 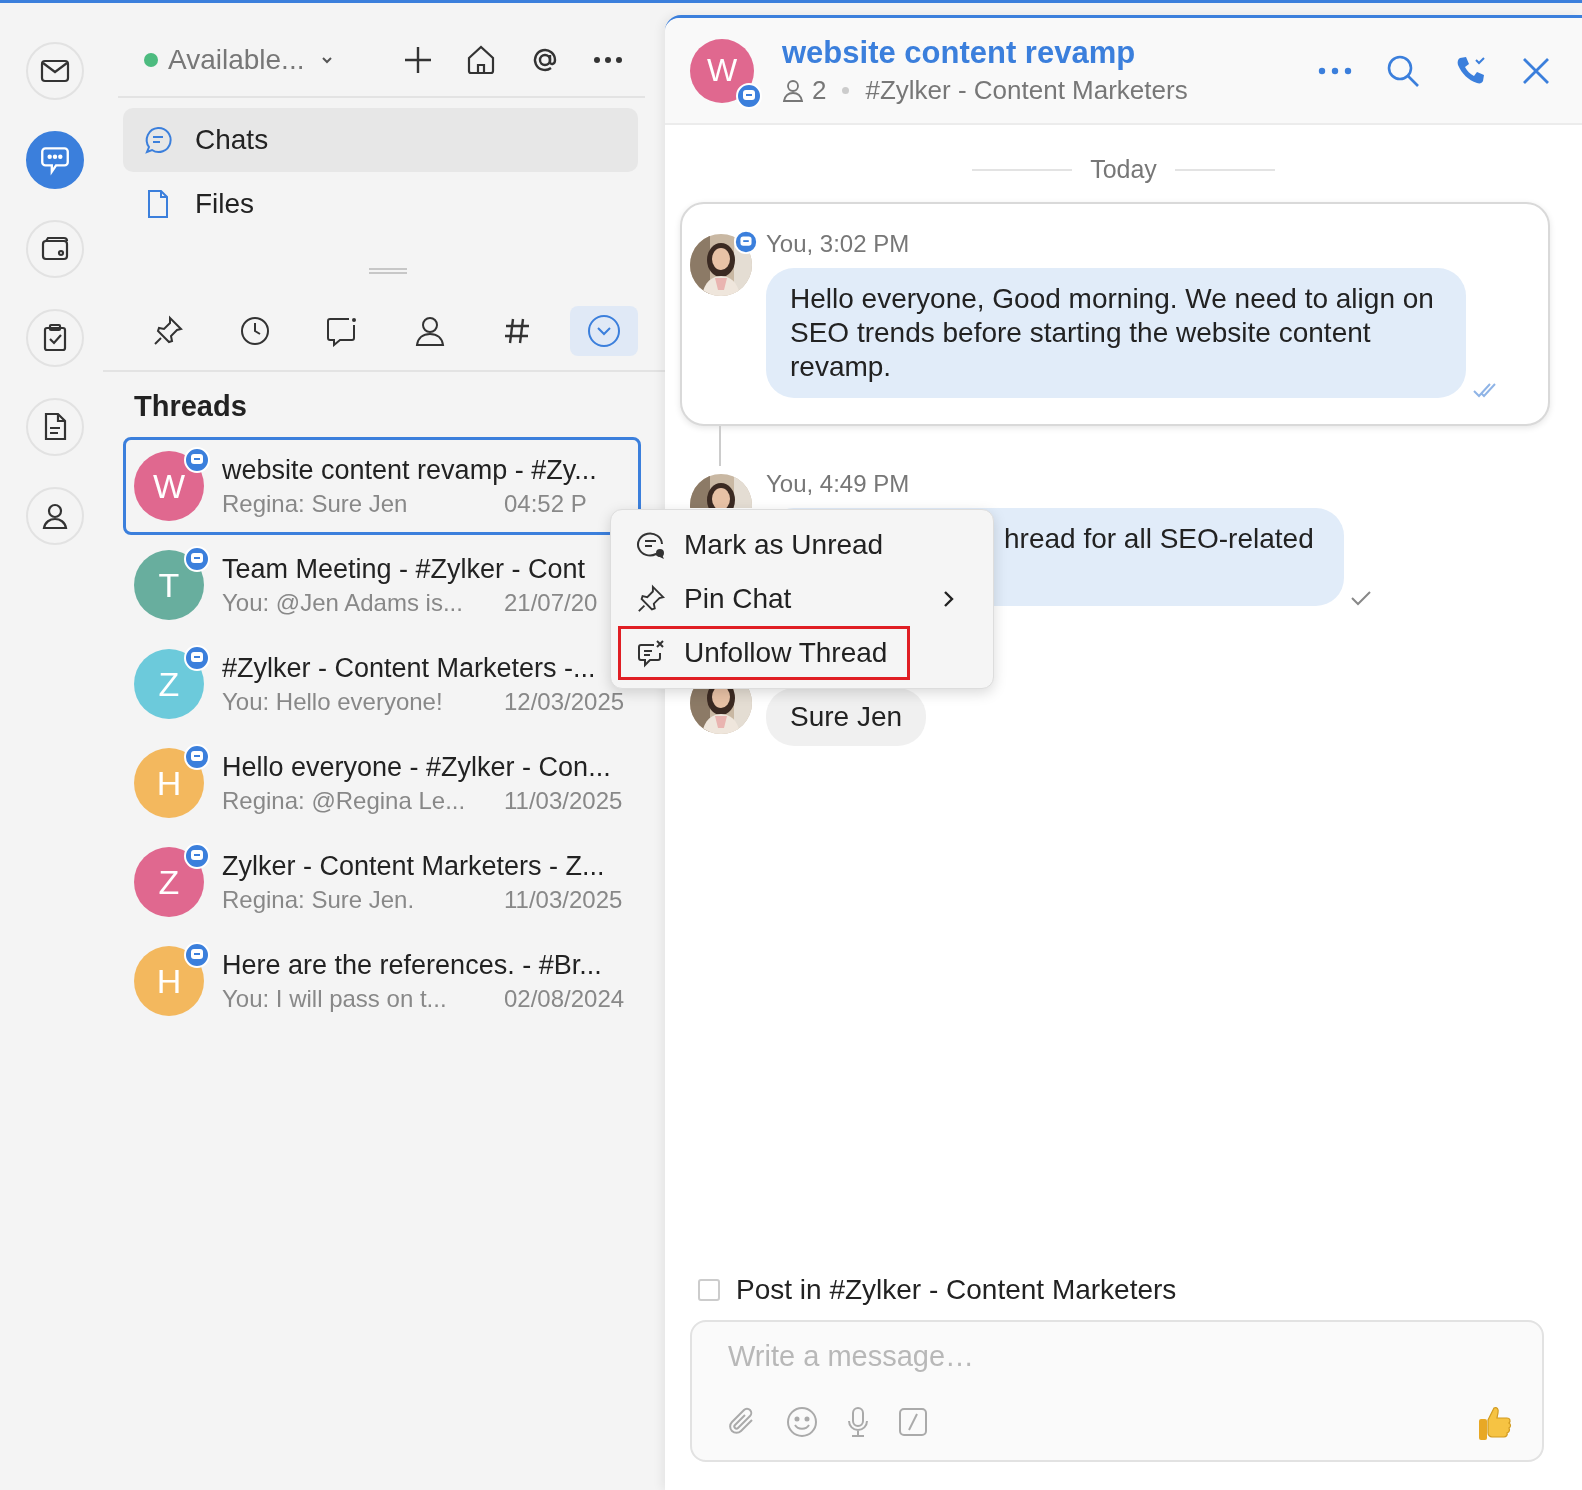 What do you see at coordinates (481, 60) in the screenshot?
I see `home-icon` at bounding box center [481, 60].